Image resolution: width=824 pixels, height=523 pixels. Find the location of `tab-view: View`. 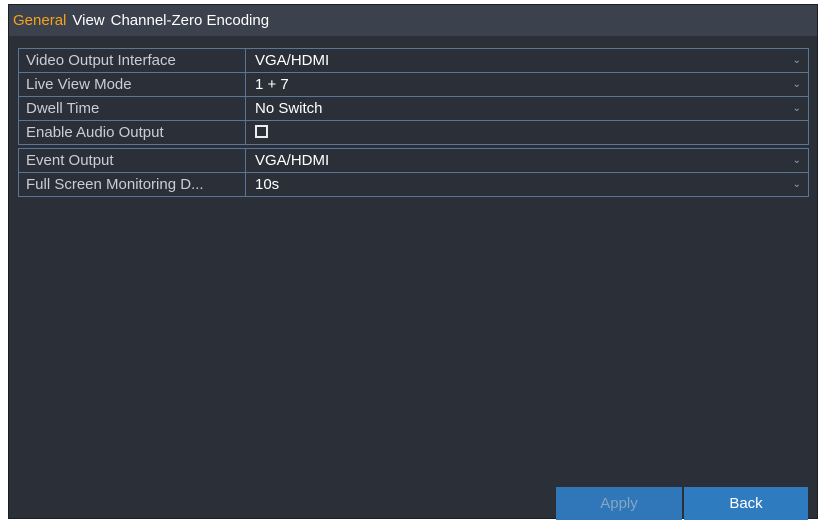

tab-view: View is located at coordinates (88, 20).